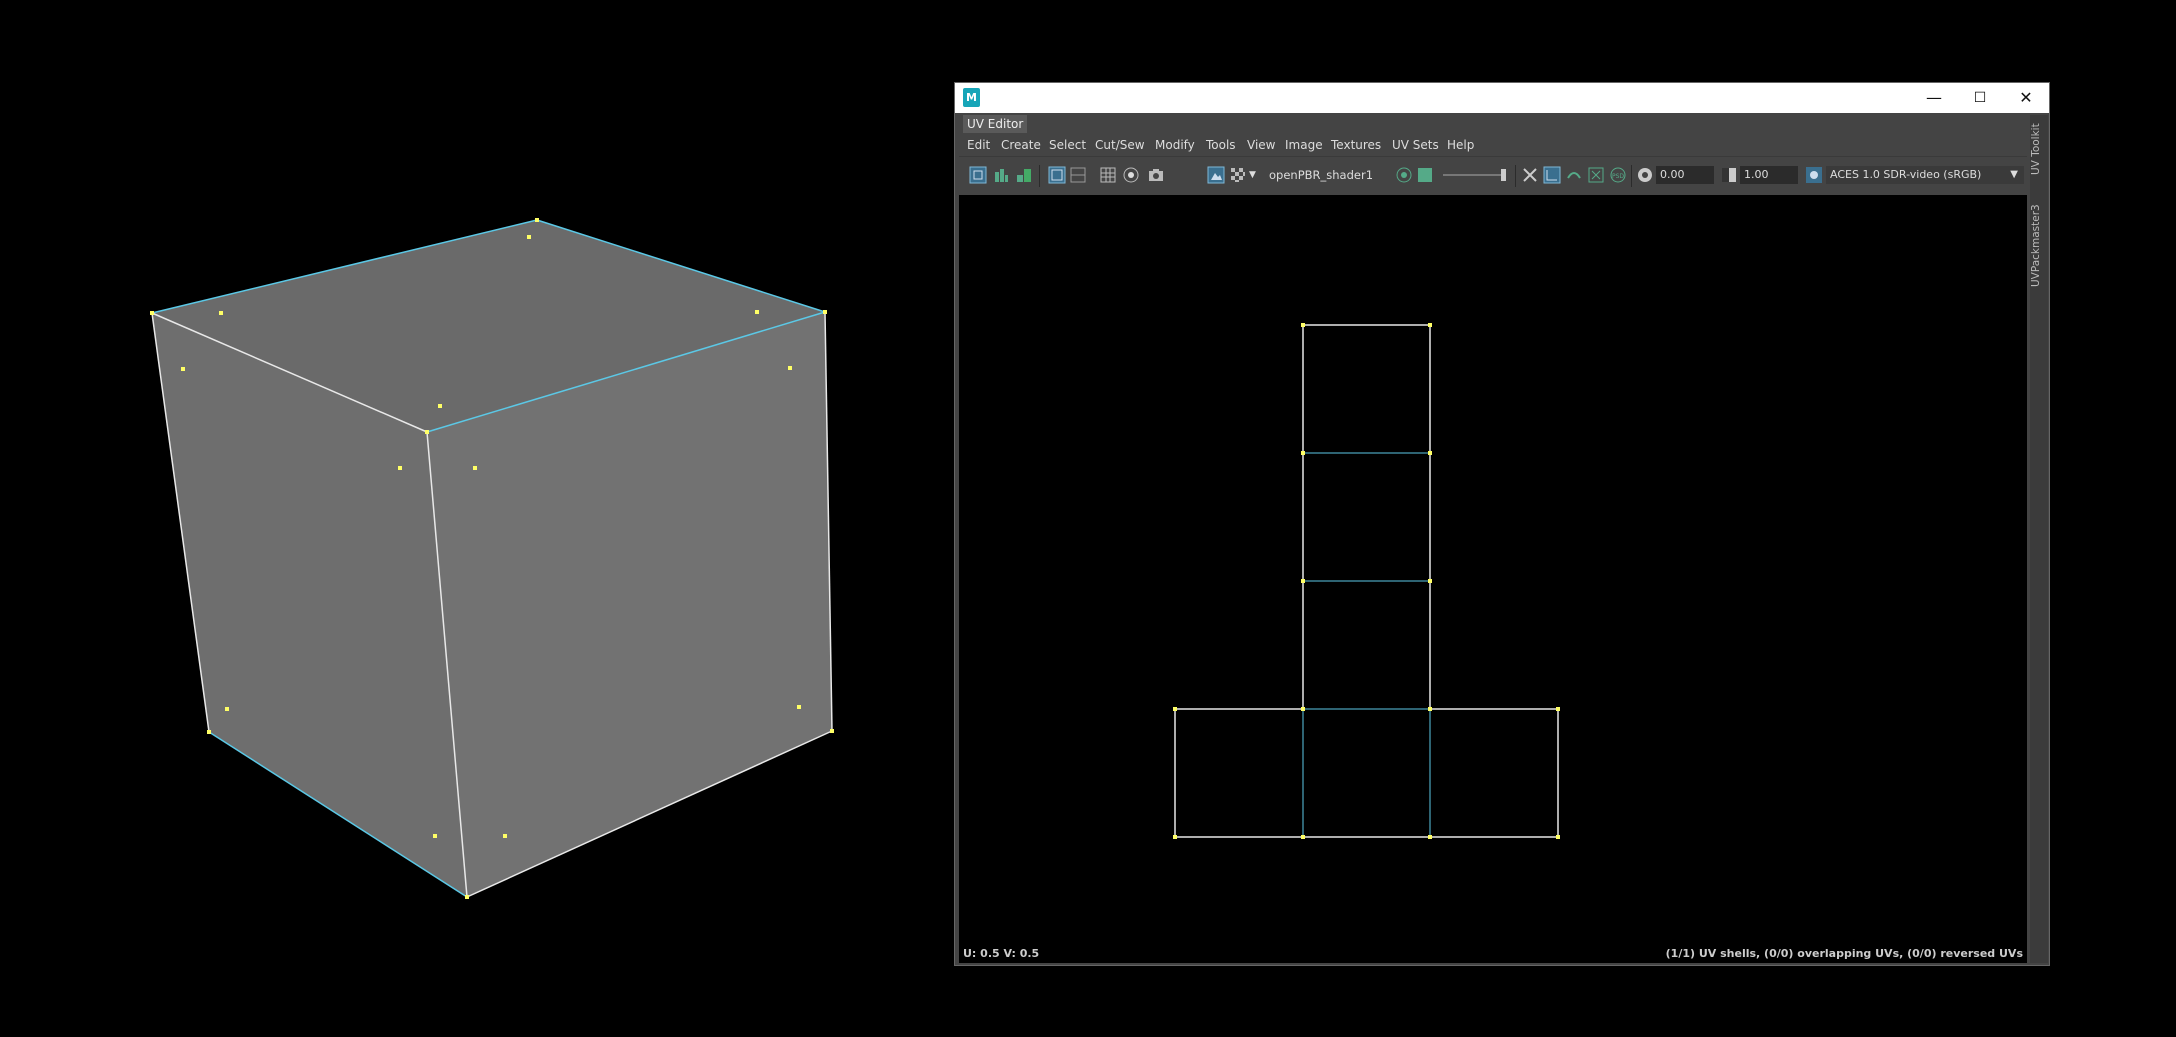 Image resolution: width=2176 pixels, height=1037 pixels. Describe the element at coordinates (1934, 98) in the screenshot. I see `minimize-button: —` at that location.